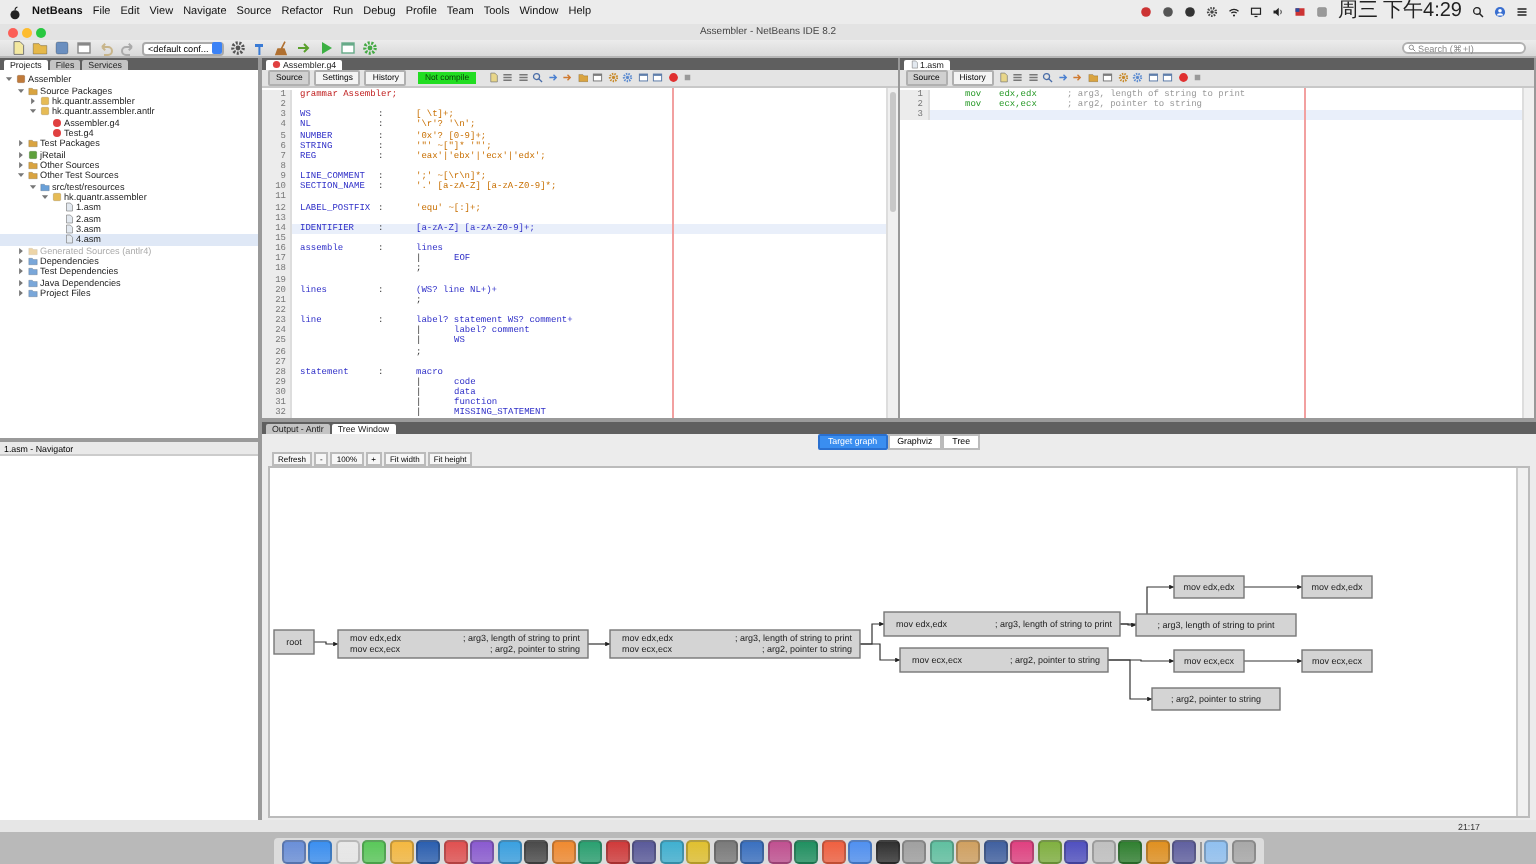  Describe the element at coordinates (282, 48) in the screenshot. I see `broom-icon` at that location.